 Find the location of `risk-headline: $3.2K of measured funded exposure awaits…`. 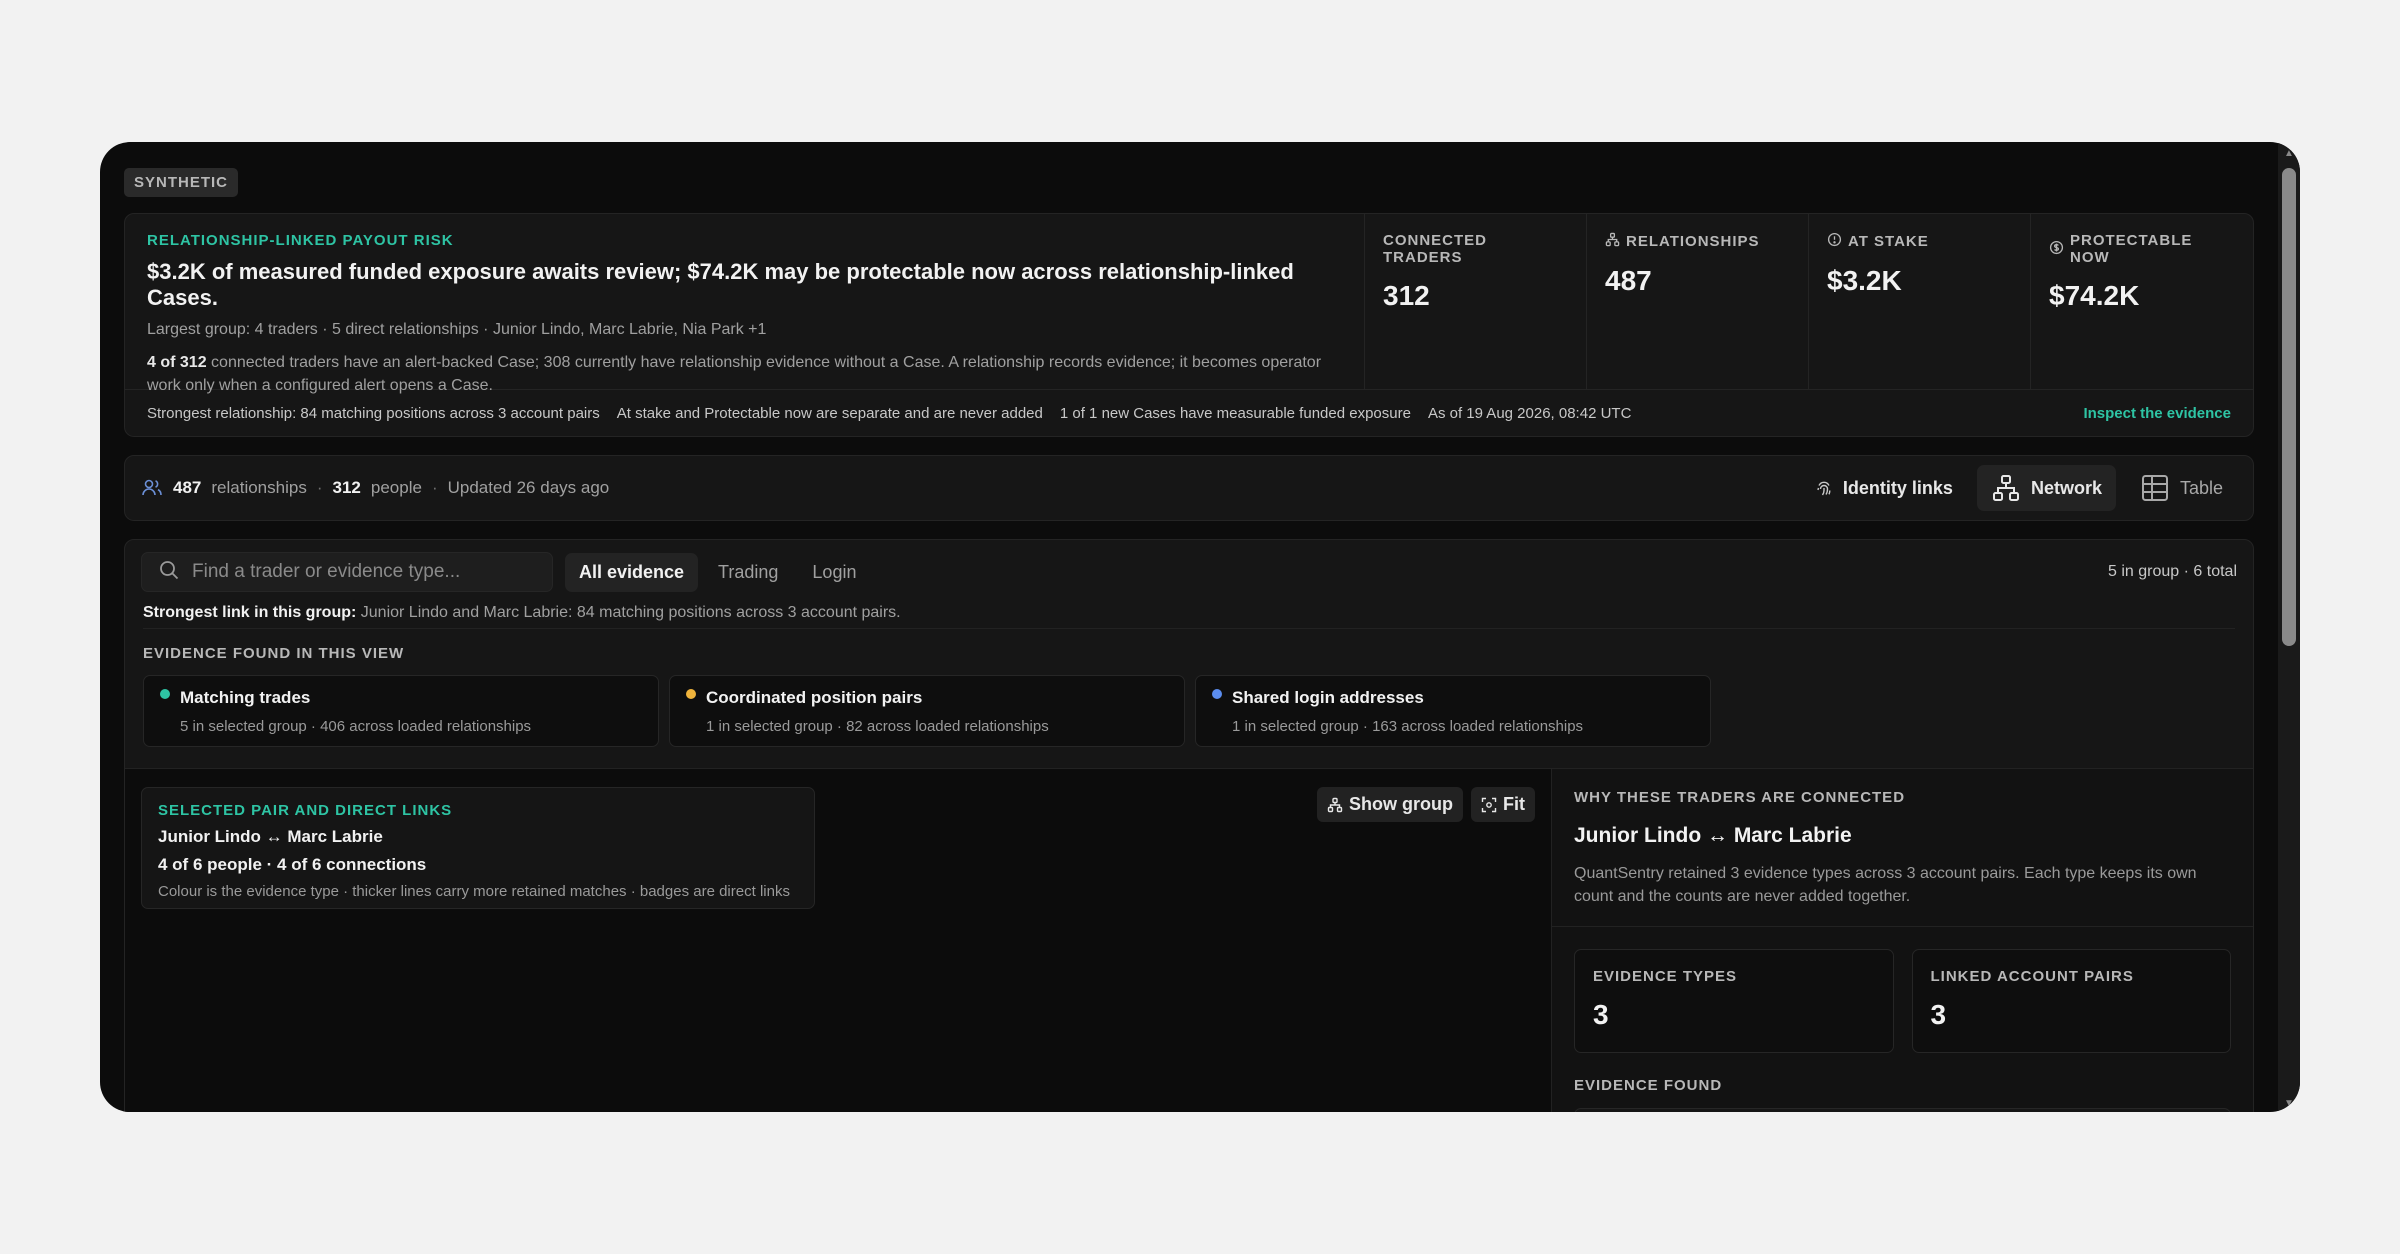

risk-headline: $3.2K of measured funded exposure awaits… is located at coordinates (720, 284).